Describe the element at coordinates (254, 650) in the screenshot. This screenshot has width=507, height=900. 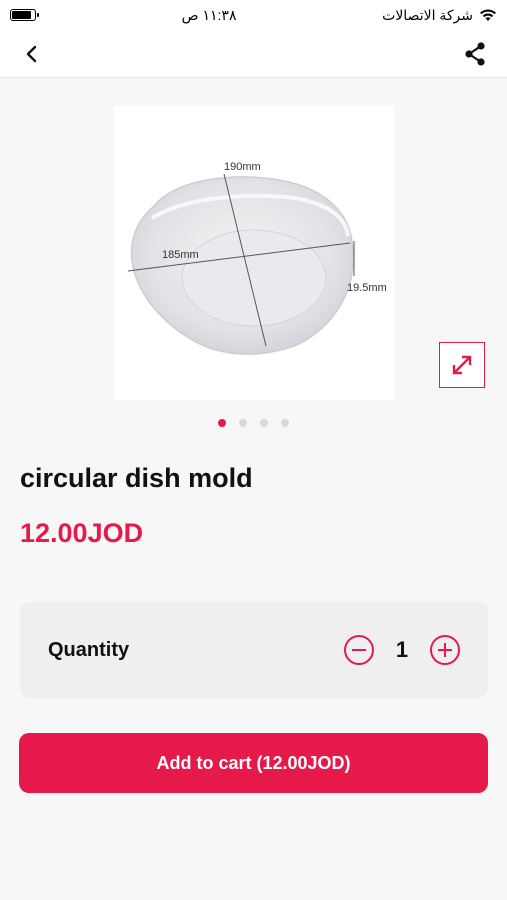
I see `quantity-card: Quantity 1` at that location.